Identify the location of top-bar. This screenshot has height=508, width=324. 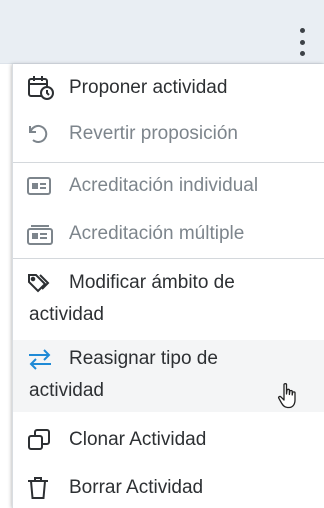
(162, 32).